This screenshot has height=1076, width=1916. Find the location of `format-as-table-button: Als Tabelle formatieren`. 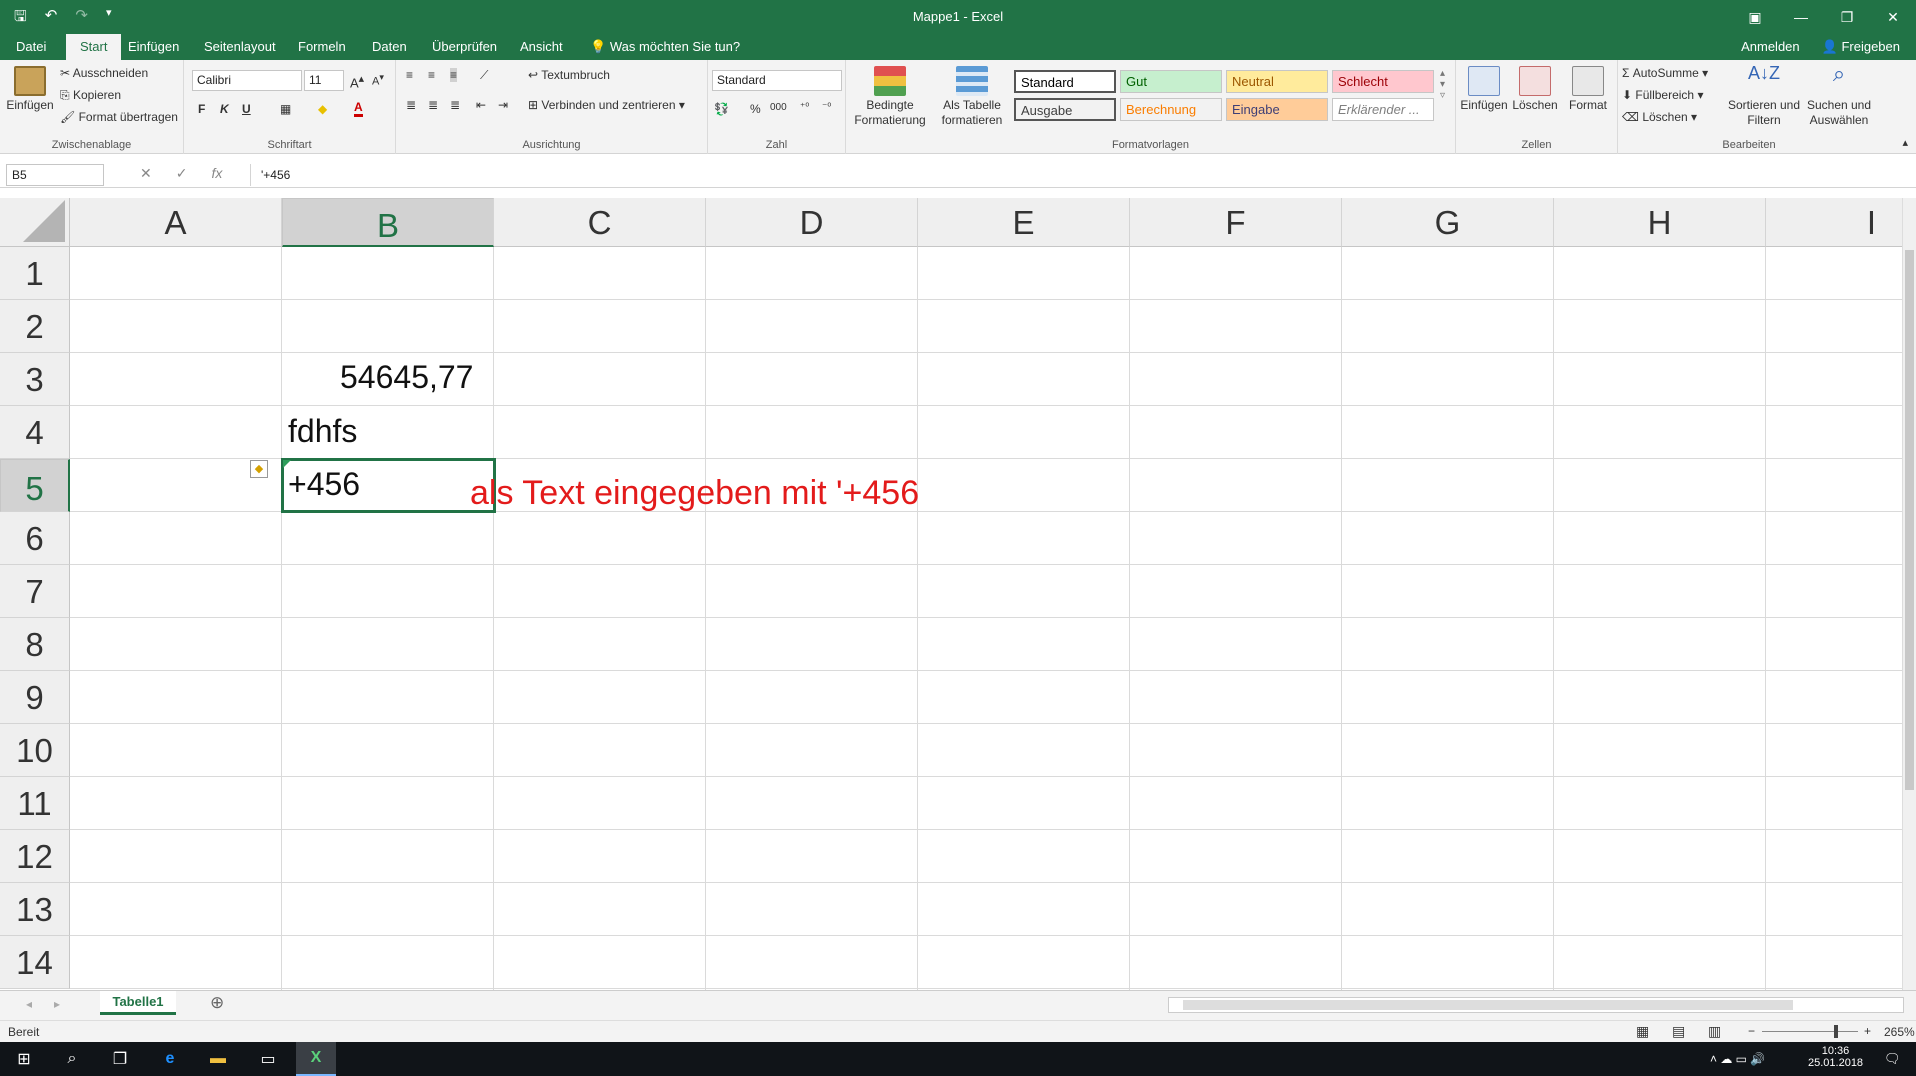

format-as-table-button: Als Tabelle formatieren is located at coordinates (972, 97).